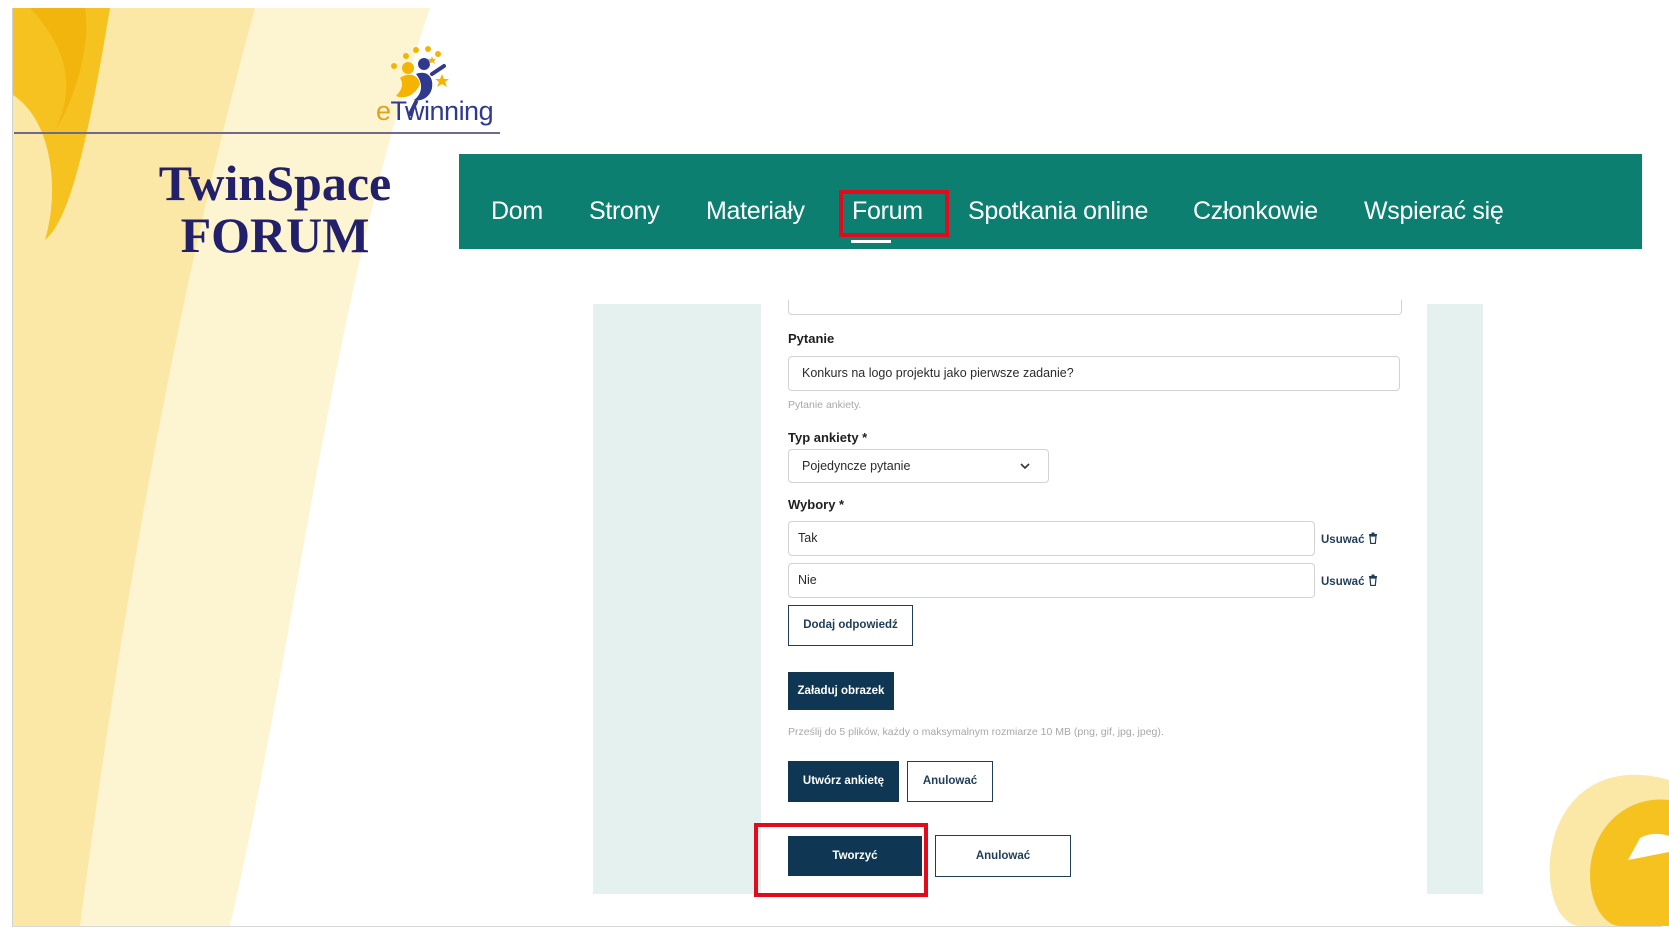  I want to click on title-line-1: TwinSpace, so click(275, 183).